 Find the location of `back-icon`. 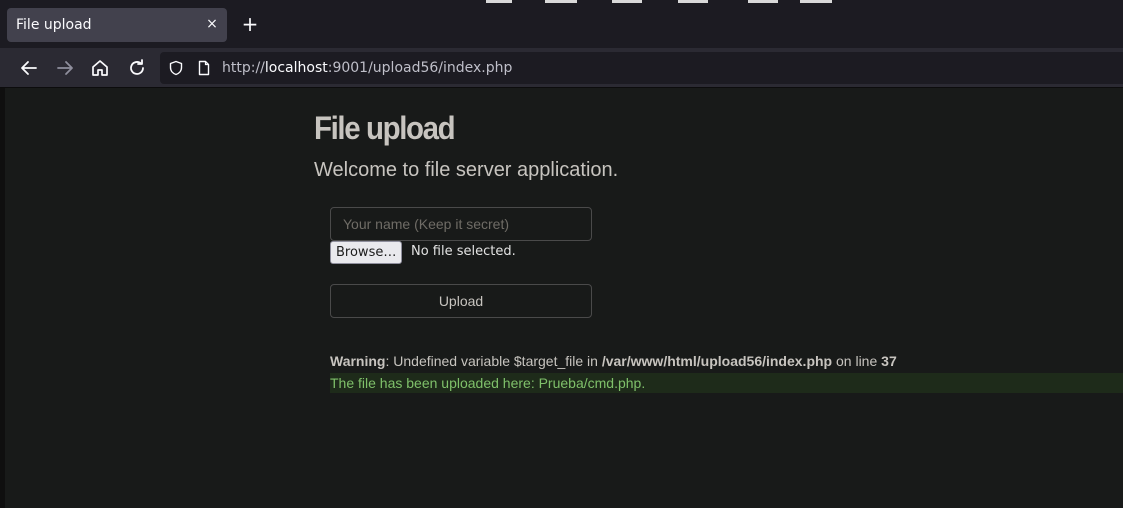

back-icon is located at coordinates (29, 68).